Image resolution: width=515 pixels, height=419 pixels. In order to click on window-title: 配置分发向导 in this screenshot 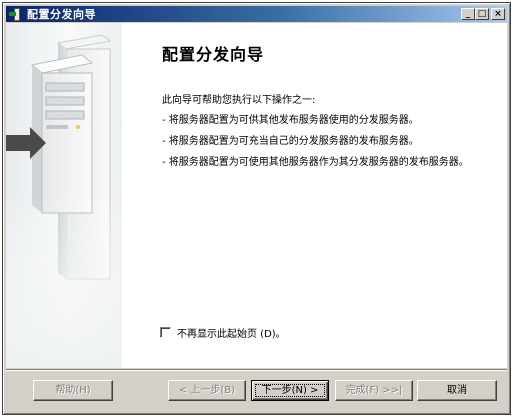, I will do `click(61, 14)`.